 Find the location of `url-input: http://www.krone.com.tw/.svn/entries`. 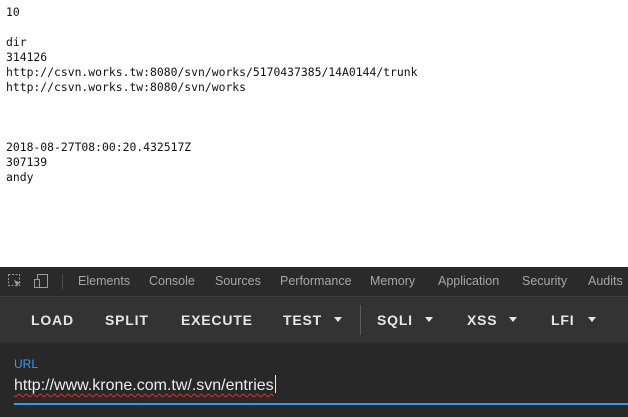

url-input: http://www.krone.com.tw/.svn/entries is located at coordinates (314, 386).